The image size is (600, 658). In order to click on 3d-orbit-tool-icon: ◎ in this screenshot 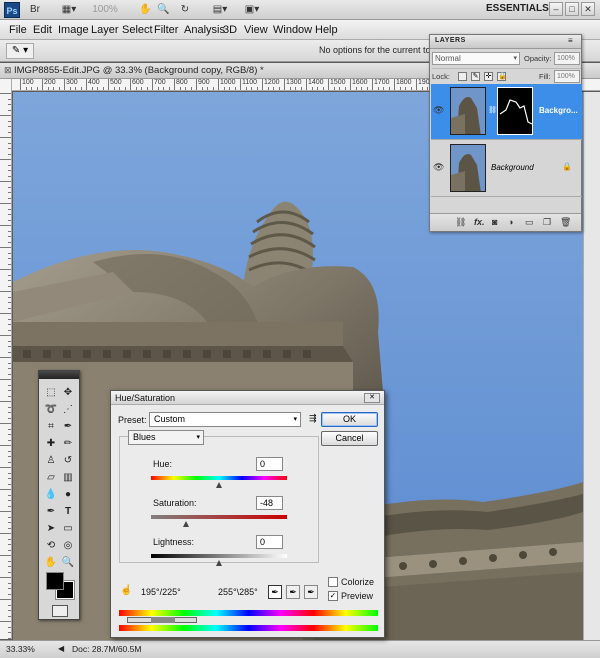, I will do `click(68, 545)`.